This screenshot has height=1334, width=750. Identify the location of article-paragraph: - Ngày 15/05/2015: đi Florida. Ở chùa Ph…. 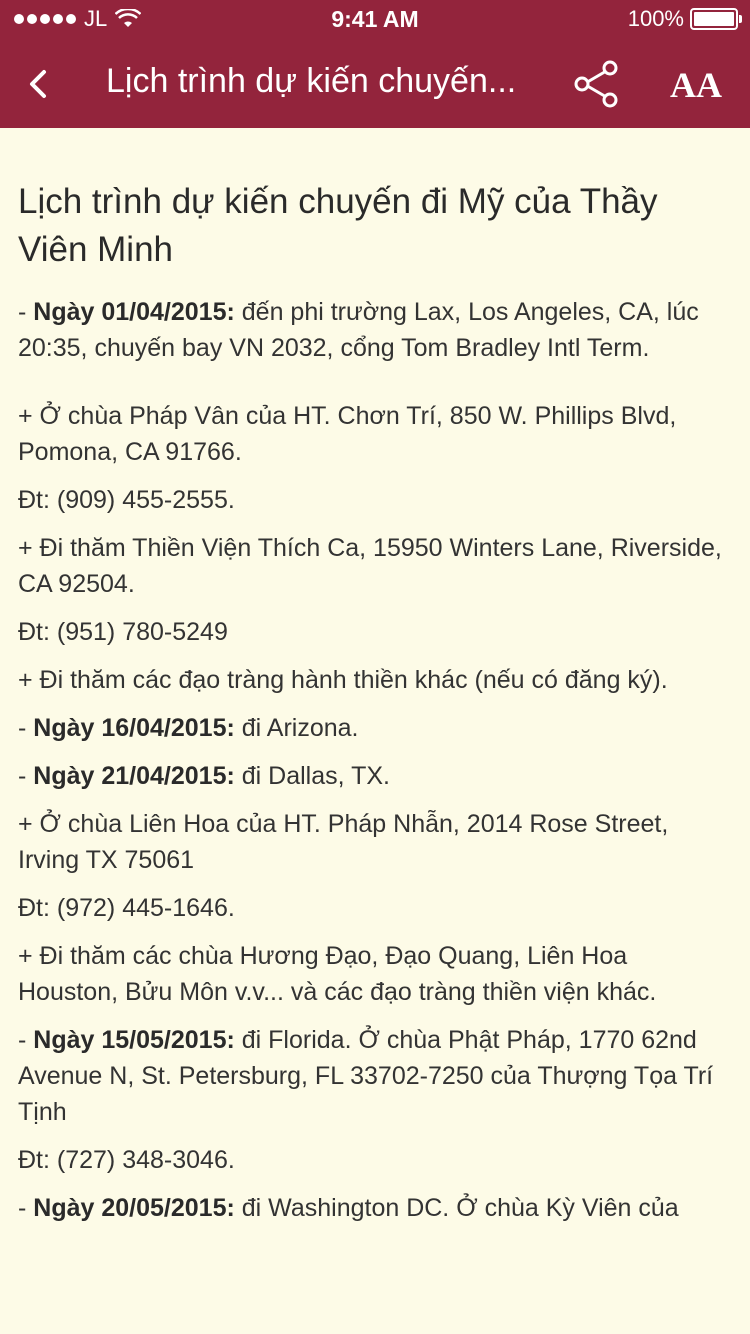
(366, 1076).